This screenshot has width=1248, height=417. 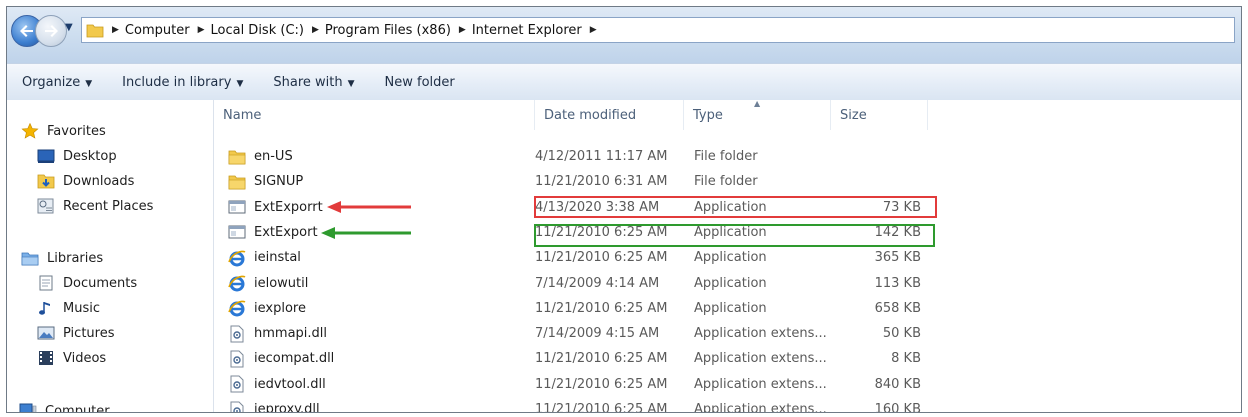 I want to click on file-name-cell: SIGNUP, so click(x=265, y=181).